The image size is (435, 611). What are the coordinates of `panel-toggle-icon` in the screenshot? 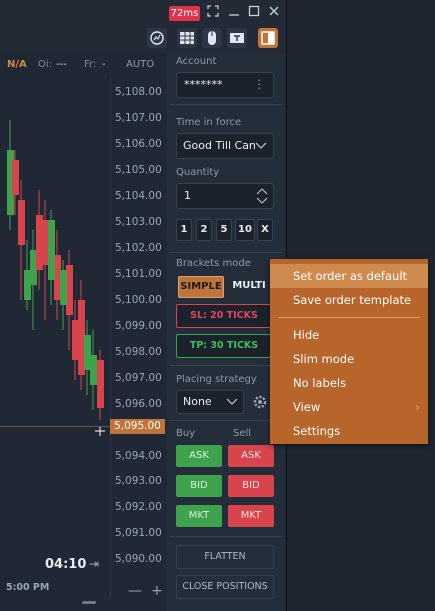 It's located at (268, 38).